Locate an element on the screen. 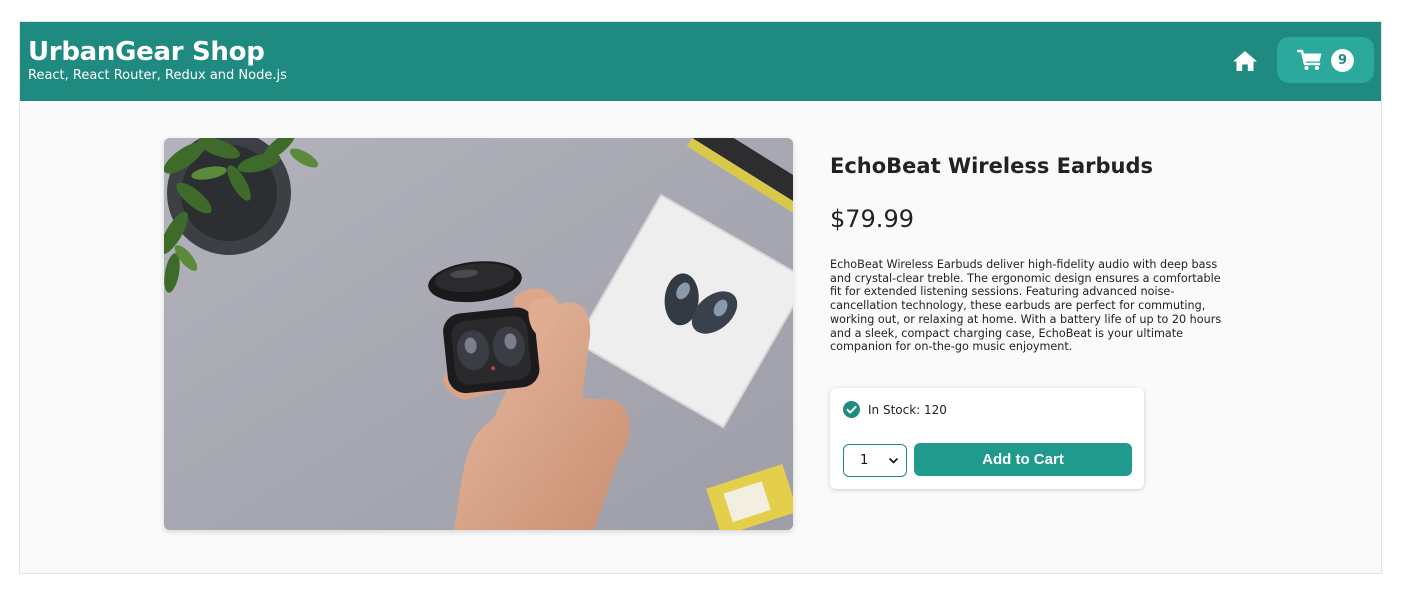  home-icon is located at coordinates (1245, 61).